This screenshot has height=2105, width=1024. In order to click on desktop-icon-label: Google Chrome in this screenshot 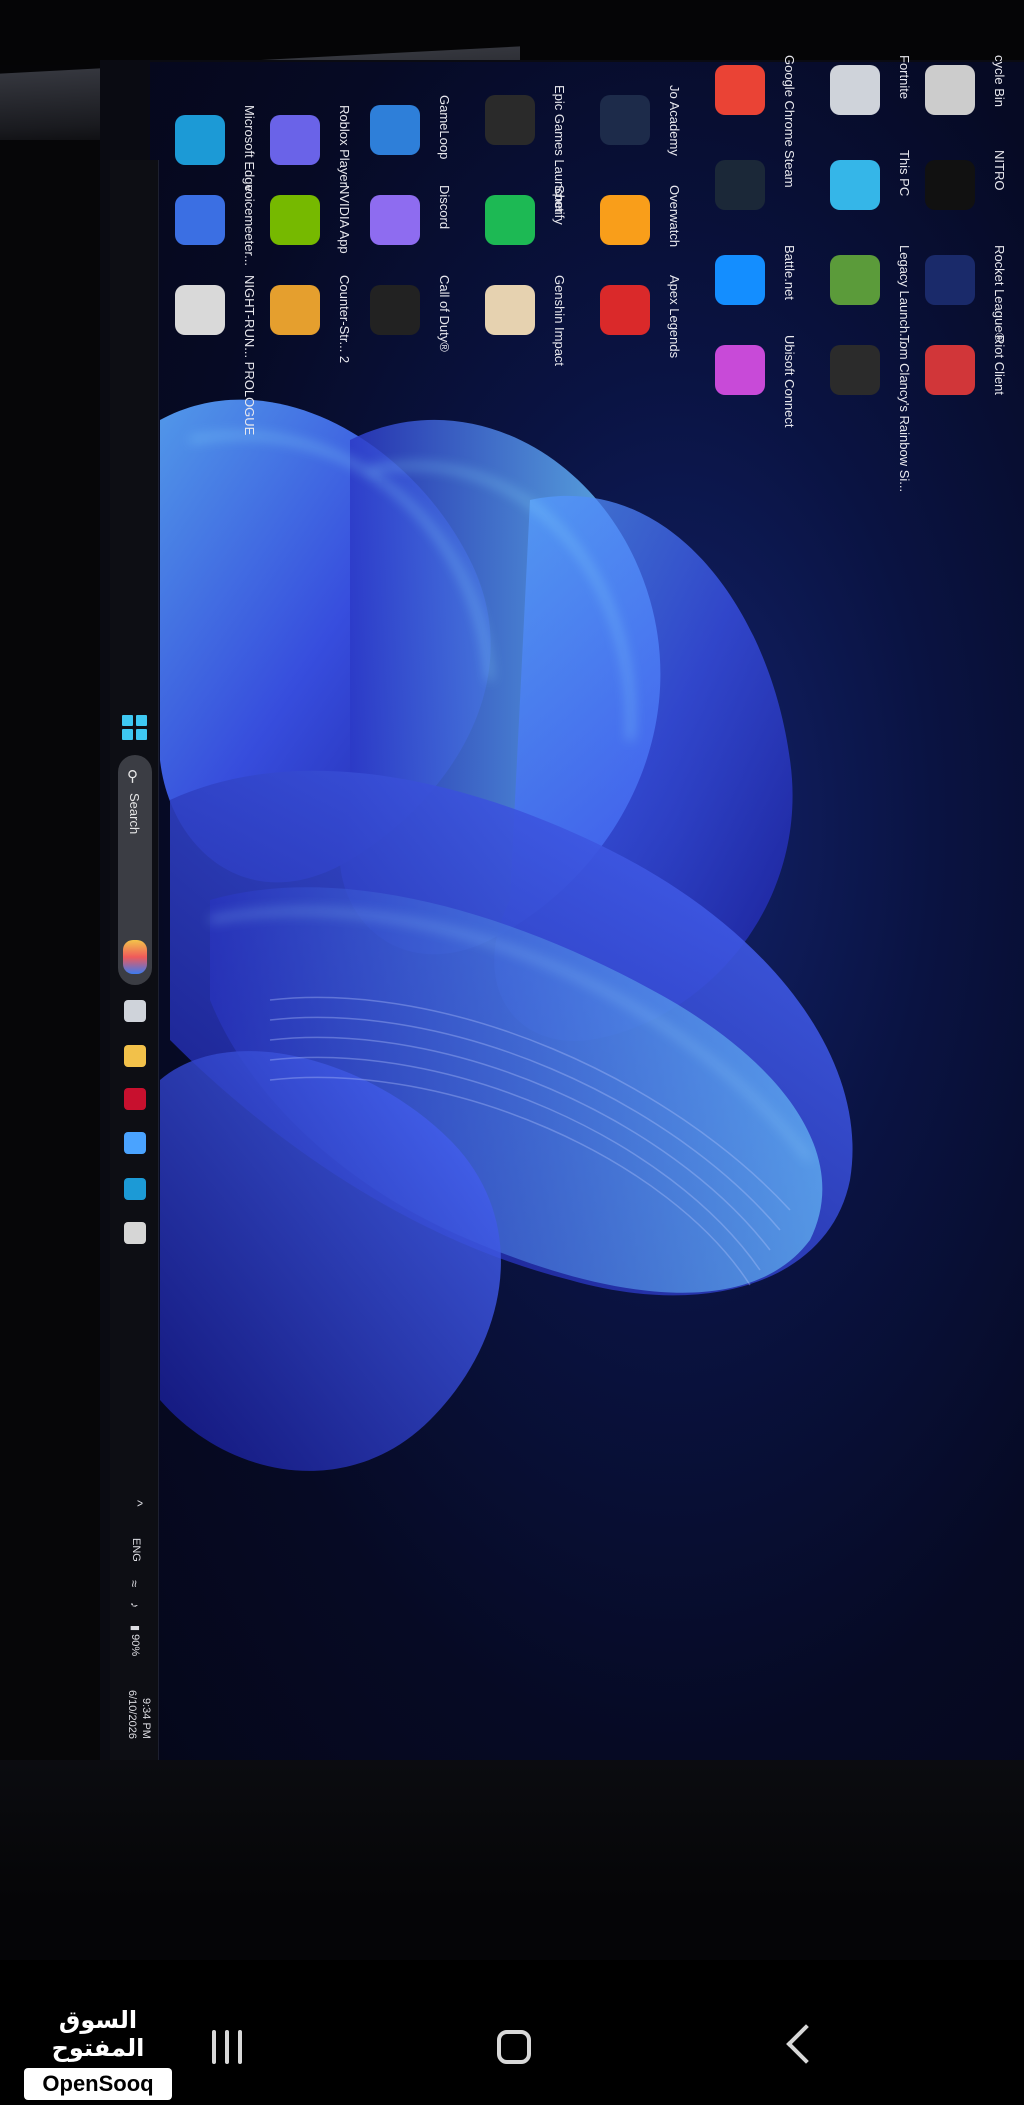, I will do `click(789, 101)`.